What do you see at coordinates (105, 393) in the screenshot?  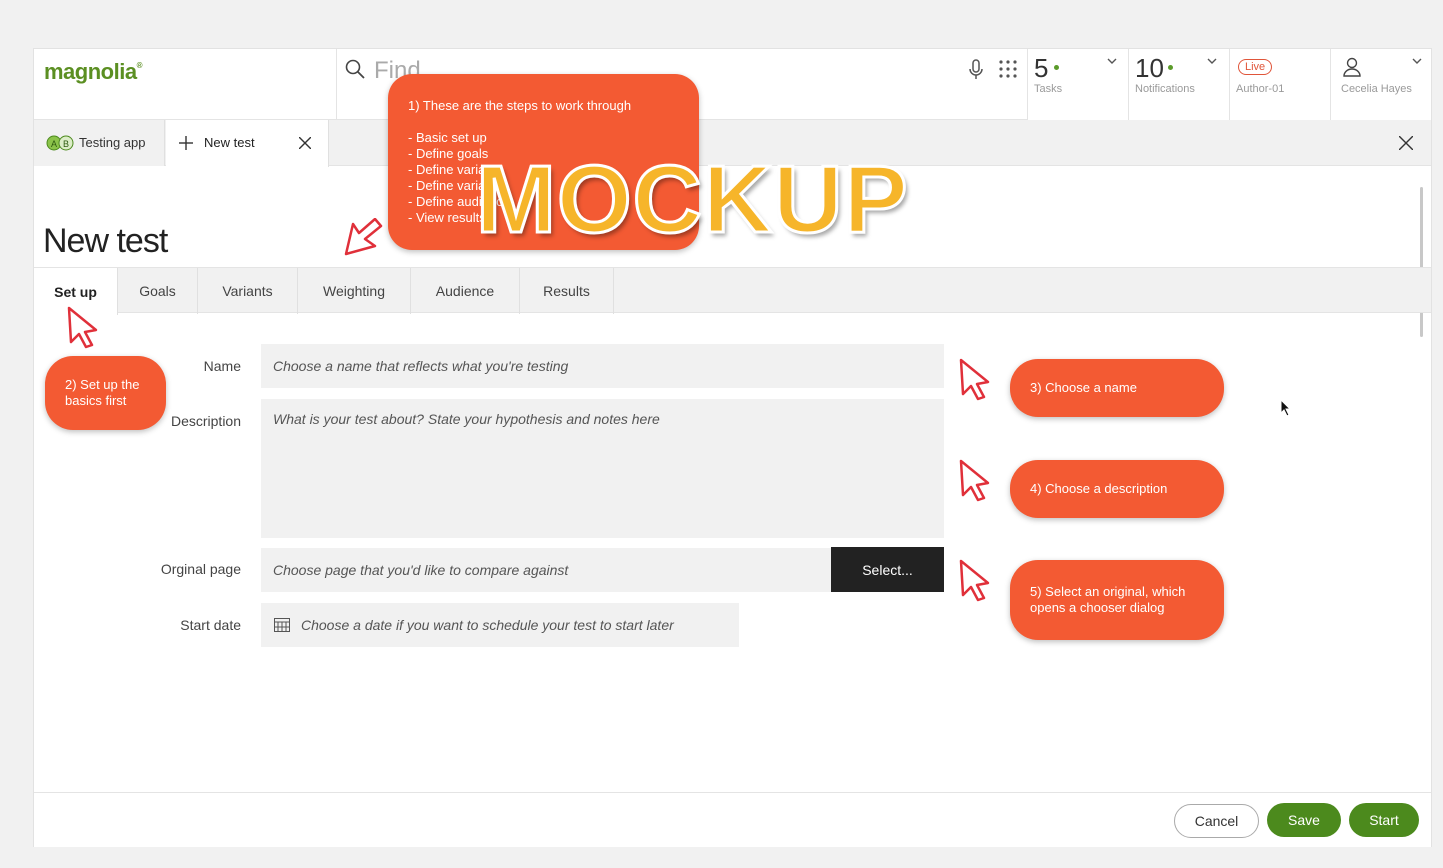 I see `setup-annotation: 2) Set up the basics first` at bounding box center [105, 393].